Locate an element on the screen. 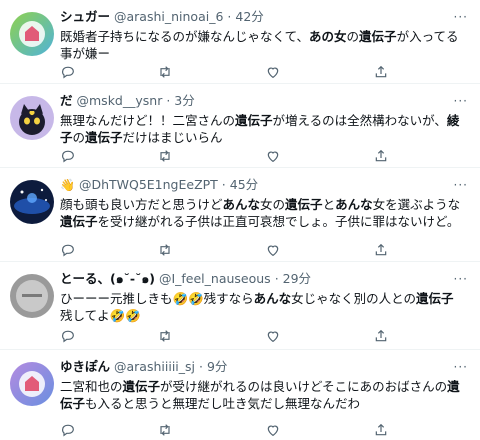  tweet-header: とーる、(๑˘-˘๑) @I_feel_nauseous · 29分 is located at coordinates (257, 279).